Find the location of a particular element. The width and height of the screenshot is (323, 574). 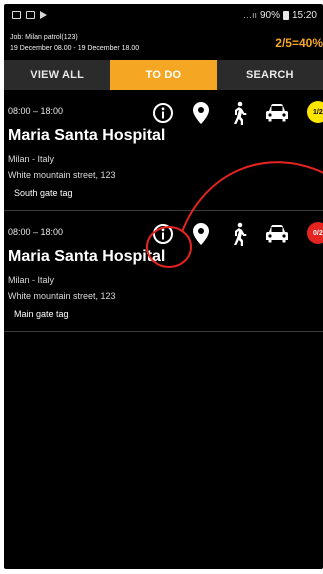

tab-to-do: TO DO is located at coordinates (163, 75).